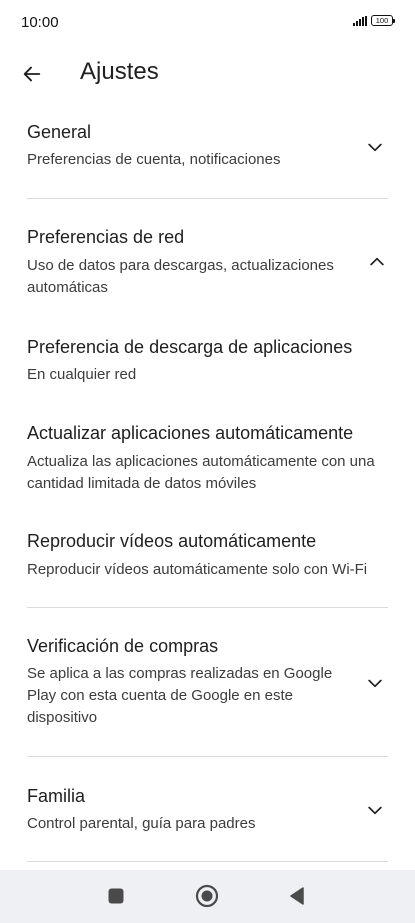 The height and width of the screenshot is (923, 415). I want to click on status-bar: 10:00 100, so click(207, 23).